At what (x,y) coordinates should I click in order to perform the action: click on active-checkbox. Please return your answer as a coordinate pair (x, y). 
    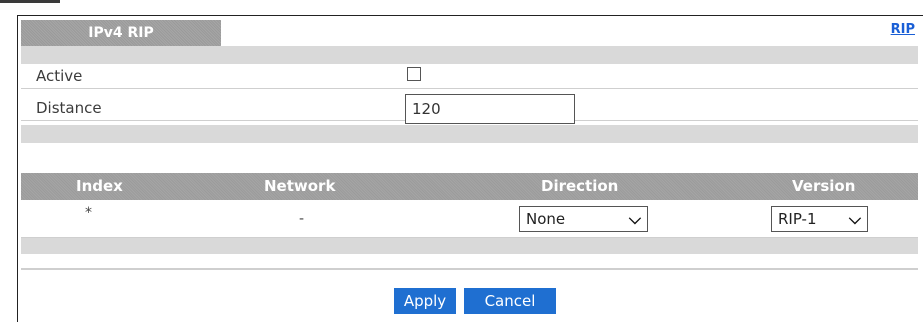
    Looking at the image, I should click on (414, 74).